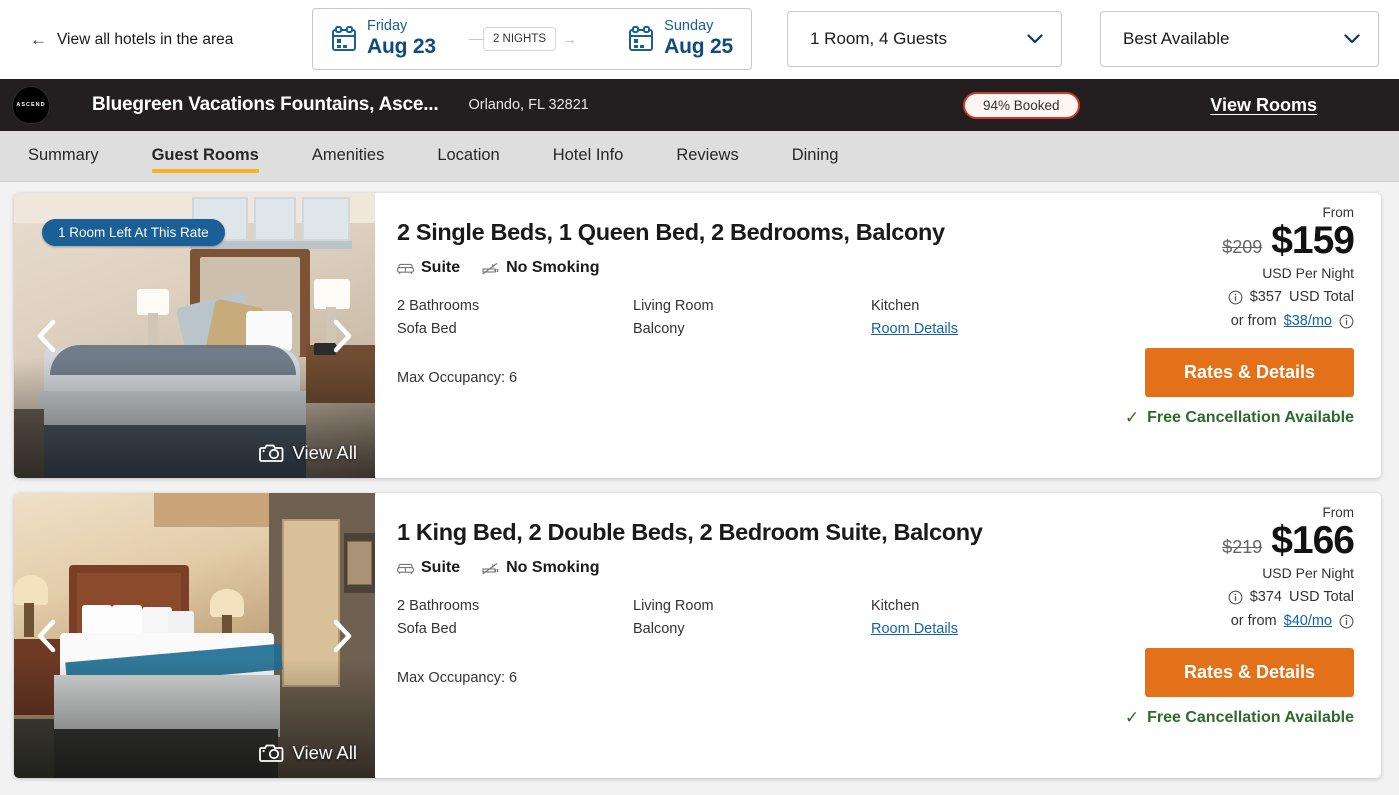 This screenshot has width=1399, height=795. Describe the element at coordinates (205, 156) in the screenshot. I see `tab-guest-rooms: Guest Rooms` at that location.